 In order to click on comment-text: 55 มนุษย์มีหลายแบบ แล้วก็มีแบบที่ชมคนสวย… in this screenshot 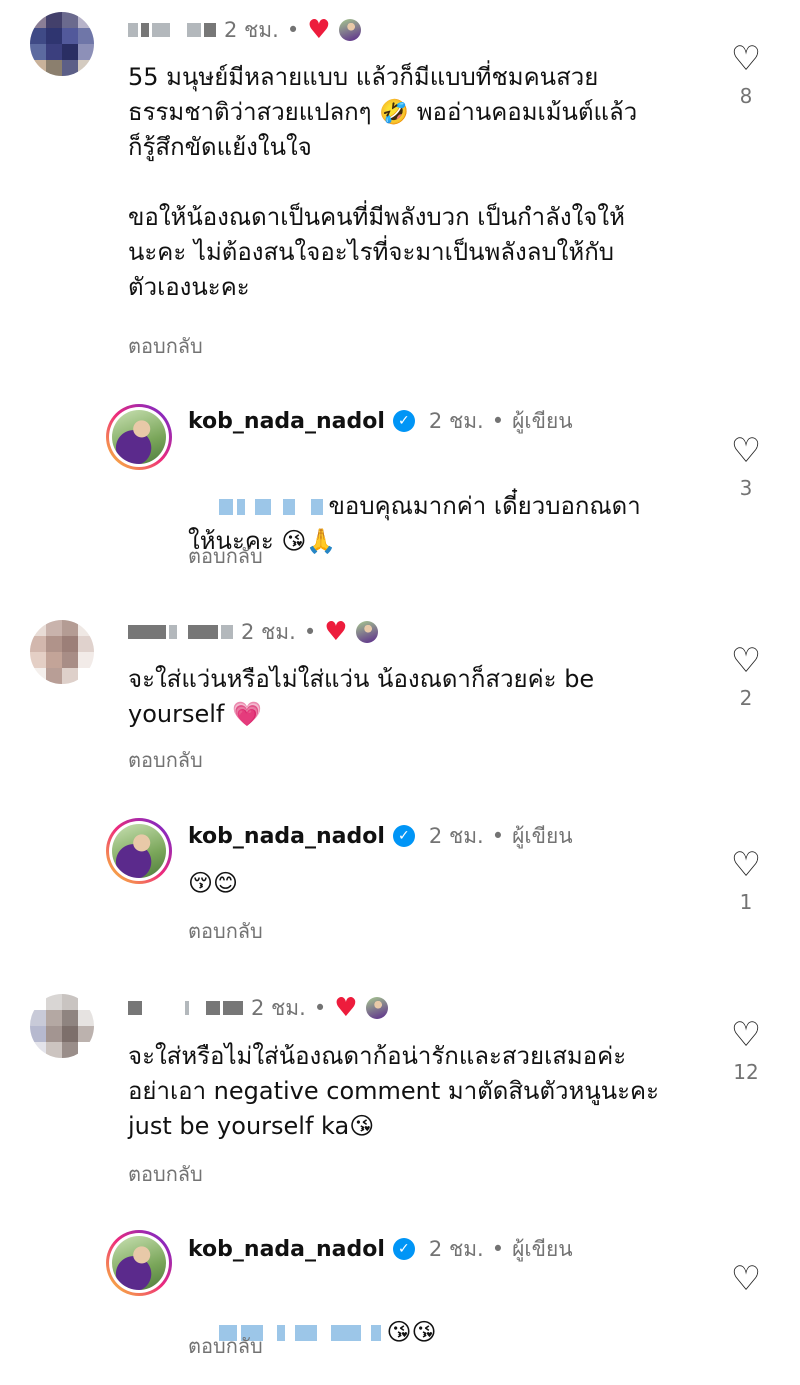, I will do `click(383, 182)`.